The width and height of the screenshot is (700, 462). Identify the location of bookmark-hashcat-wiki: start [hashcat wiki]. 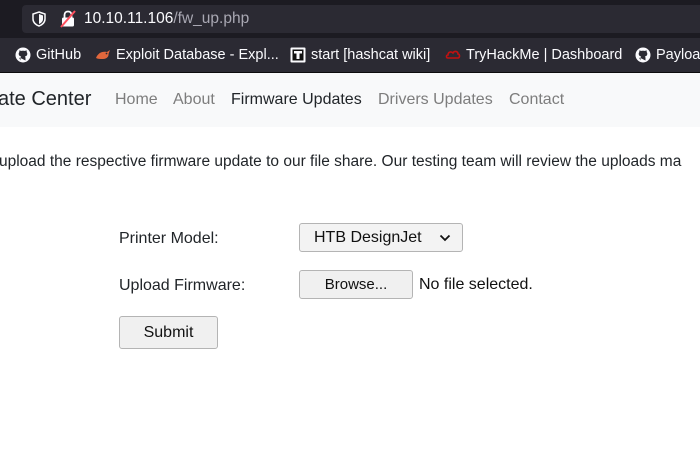
(360, 55).